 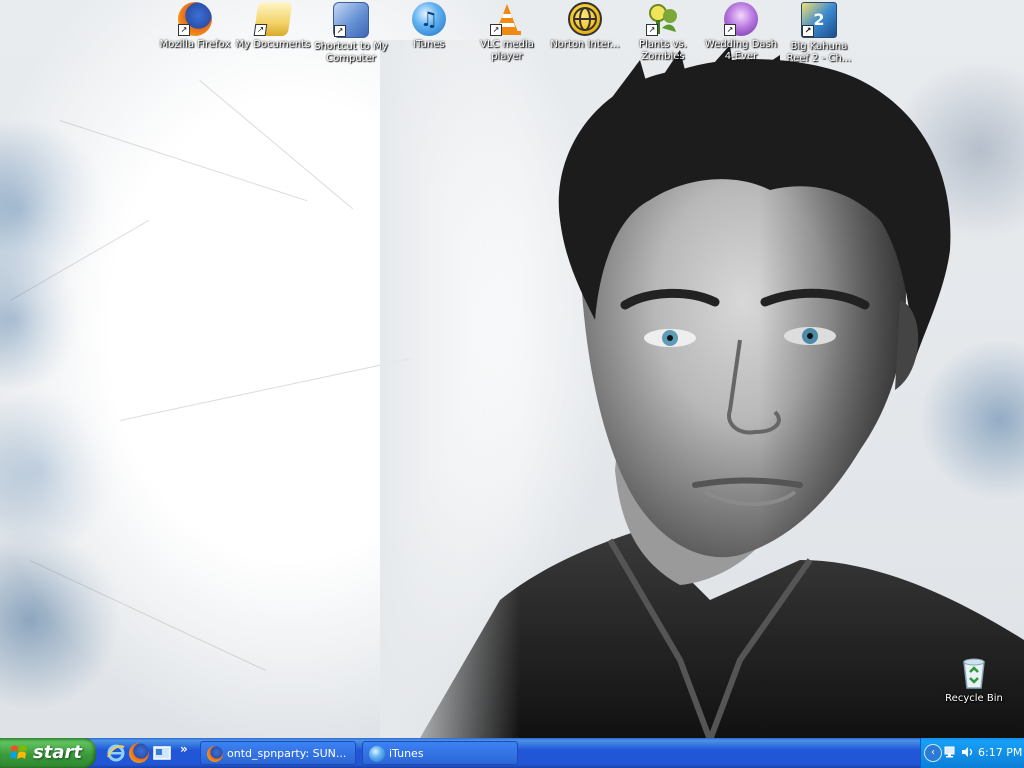 What do you see at coordinates (974, 673) in the screenshot?
I see `recycle-bin-icon` at bounding box center [974, 673].